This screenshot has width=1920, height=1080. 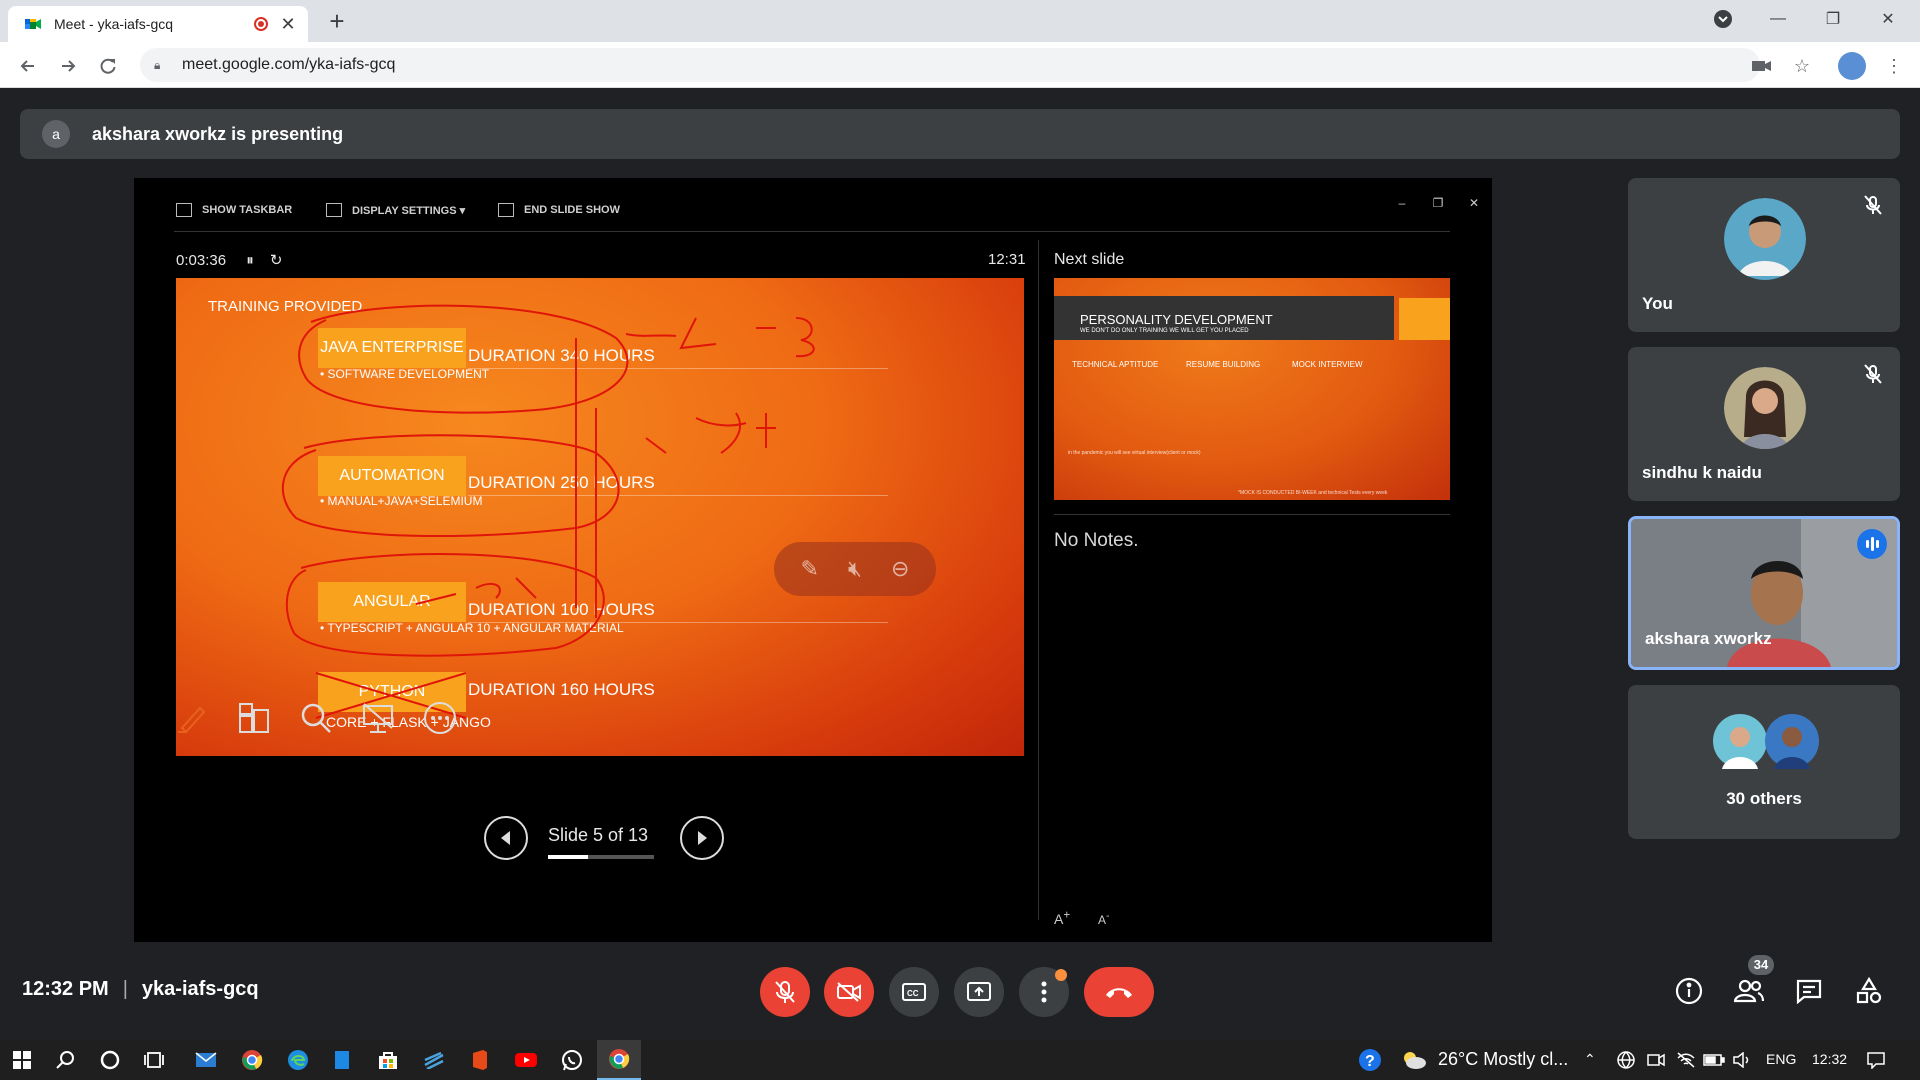 I want to click on avatar, so click(x=1765, y=239).